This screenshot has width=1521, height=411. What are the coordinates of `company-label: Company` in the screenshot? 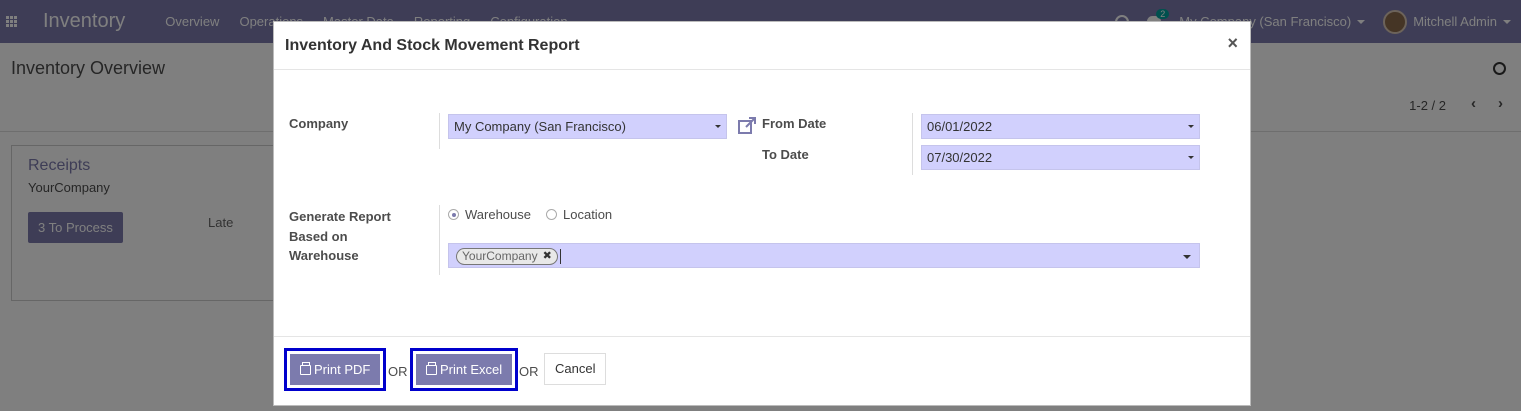 It's located at (319, 123).